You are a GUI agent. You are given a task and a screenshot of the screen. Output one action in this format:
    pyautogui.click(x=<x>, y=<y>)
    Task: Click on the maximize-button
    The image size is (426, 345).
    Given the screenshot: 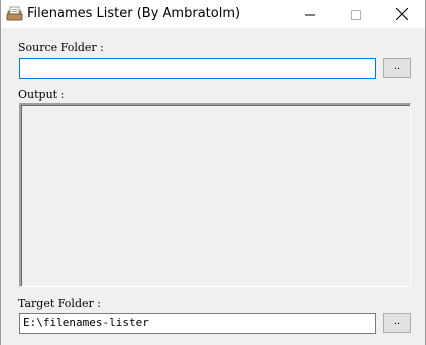 What is the action you would take?
    pyautogui.click(x=356, y=14)
    